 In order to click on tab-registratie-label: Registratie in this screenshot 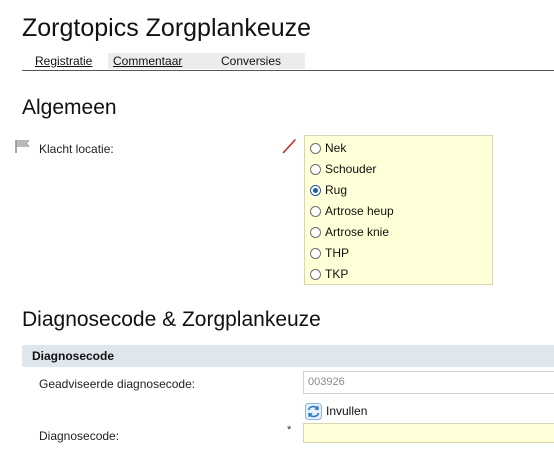, I will do `click(64, 61)`.